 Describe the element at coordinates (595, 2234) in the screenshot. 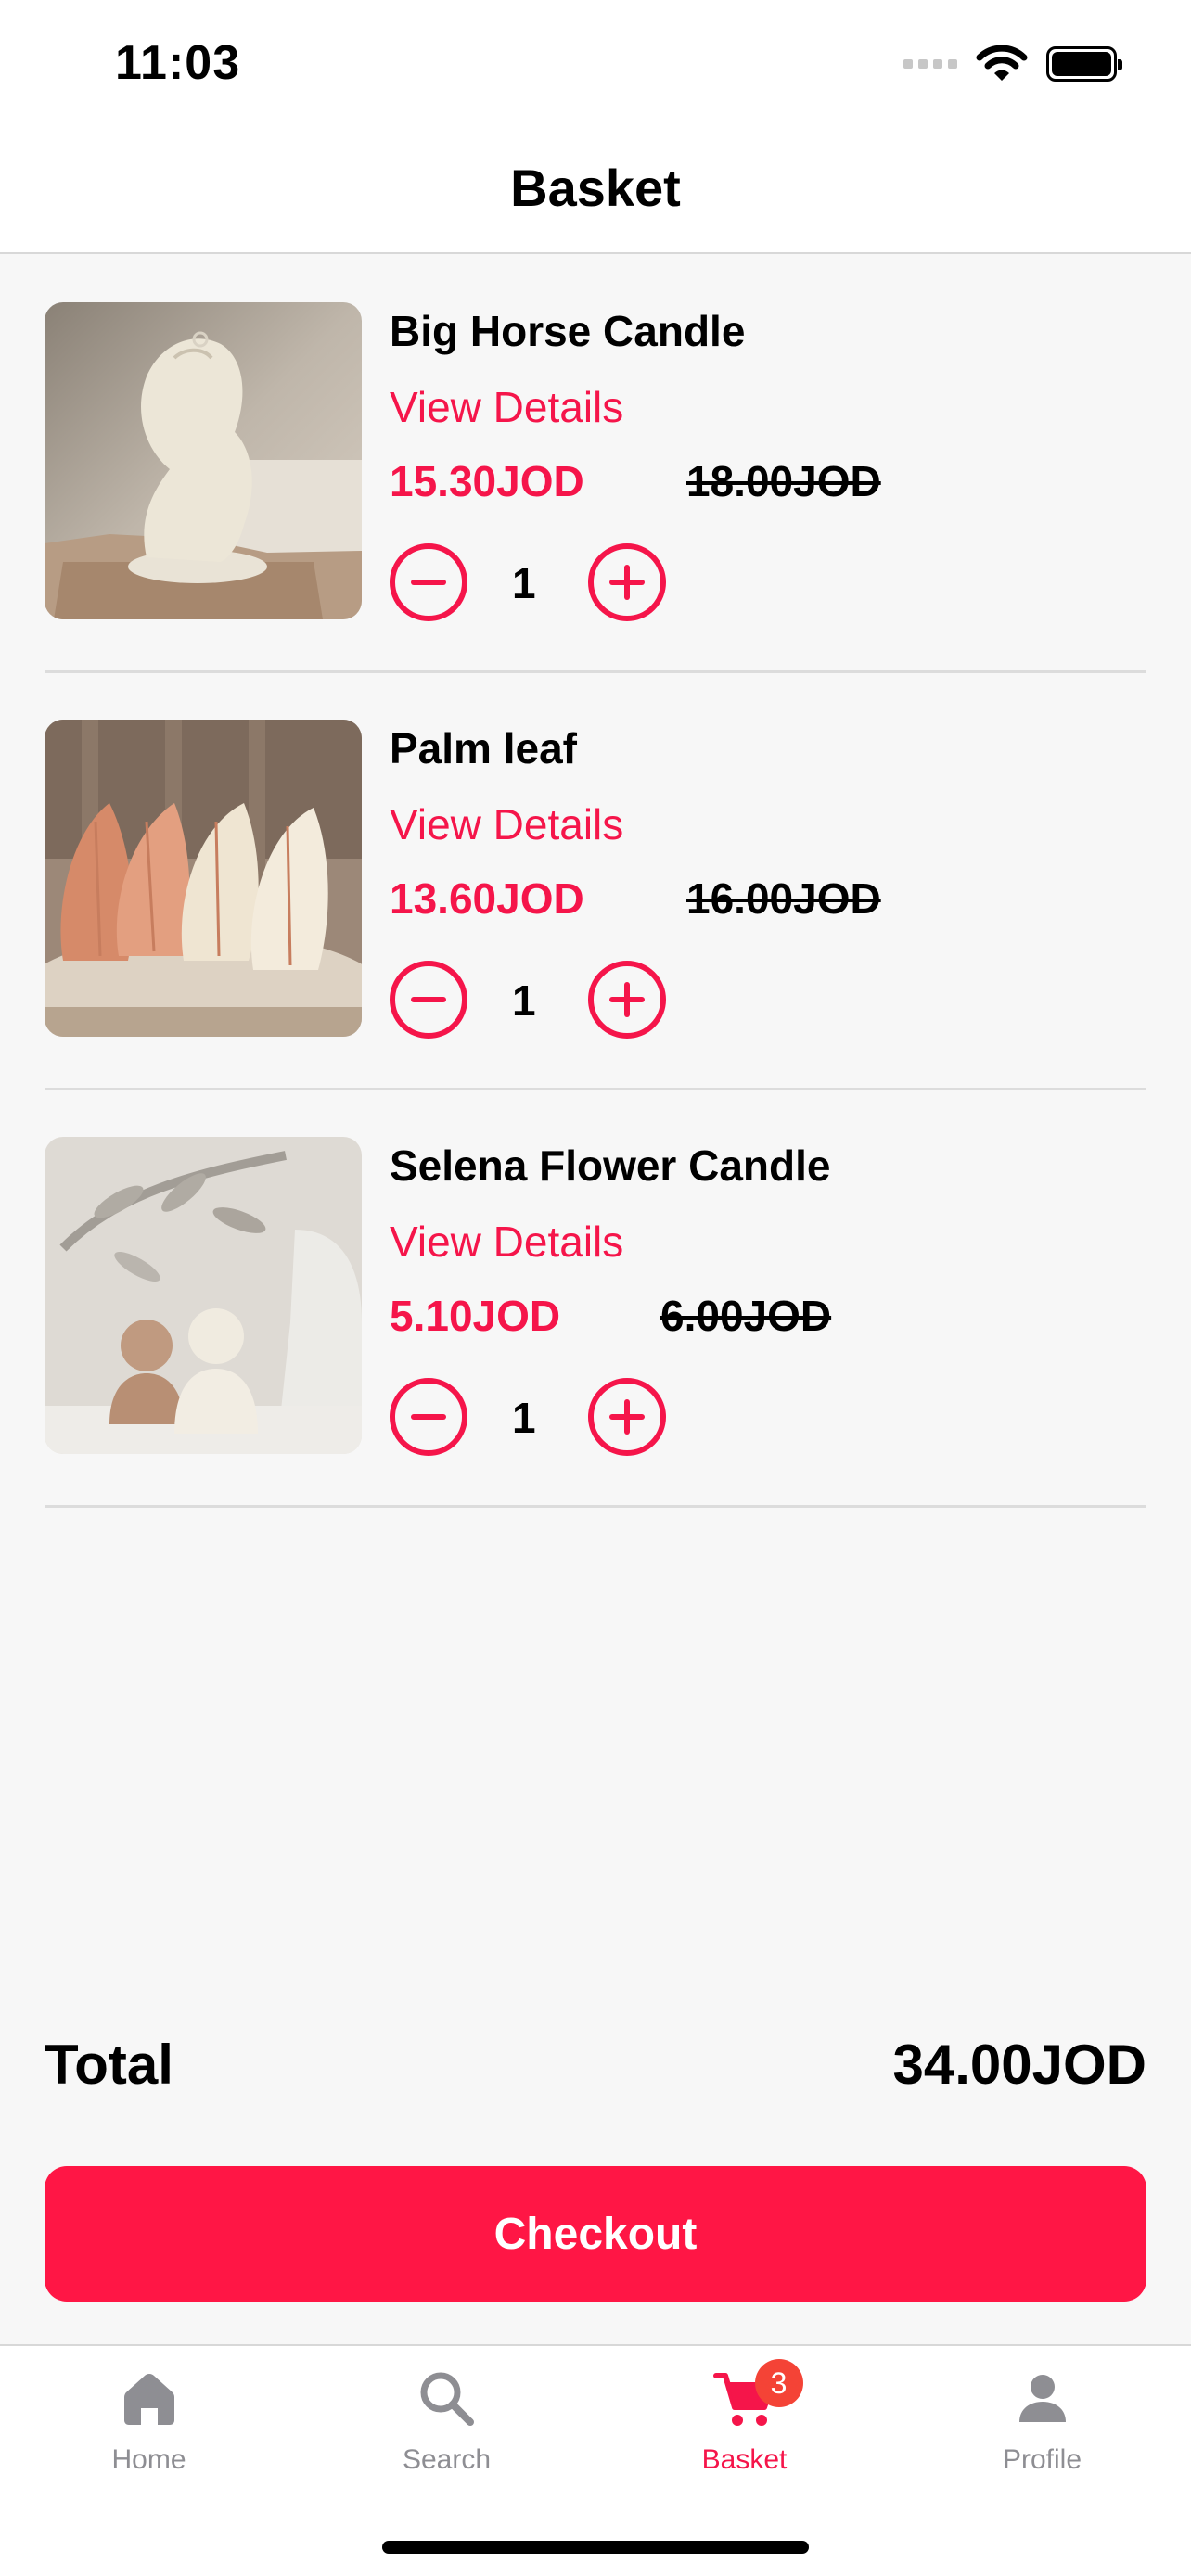

I see `checkout-button: Checkout` at that location.